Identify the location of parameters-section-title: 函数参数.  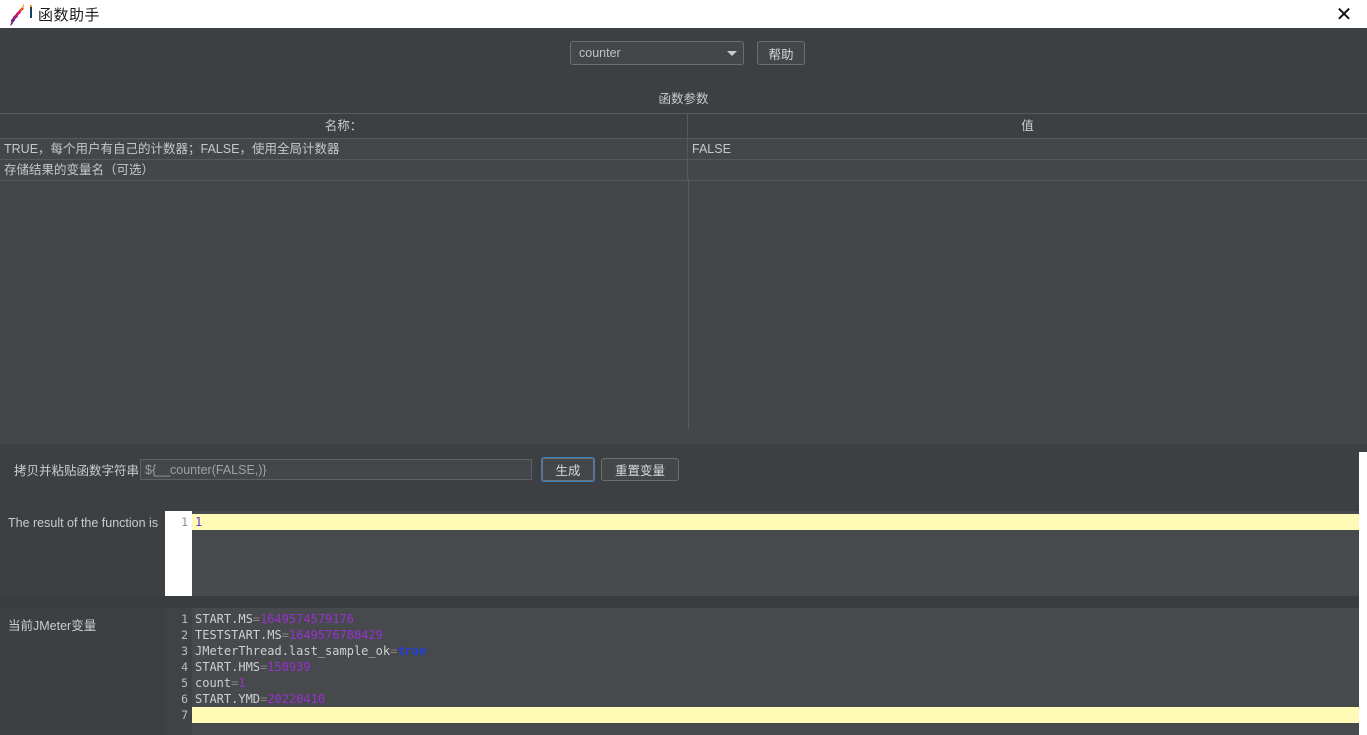
(683, 99).